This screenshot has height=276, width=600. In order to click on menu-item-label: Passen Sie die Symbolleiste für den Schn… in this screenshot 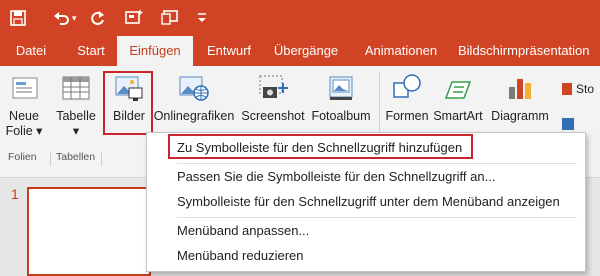, I will do `click(336, 176)`.